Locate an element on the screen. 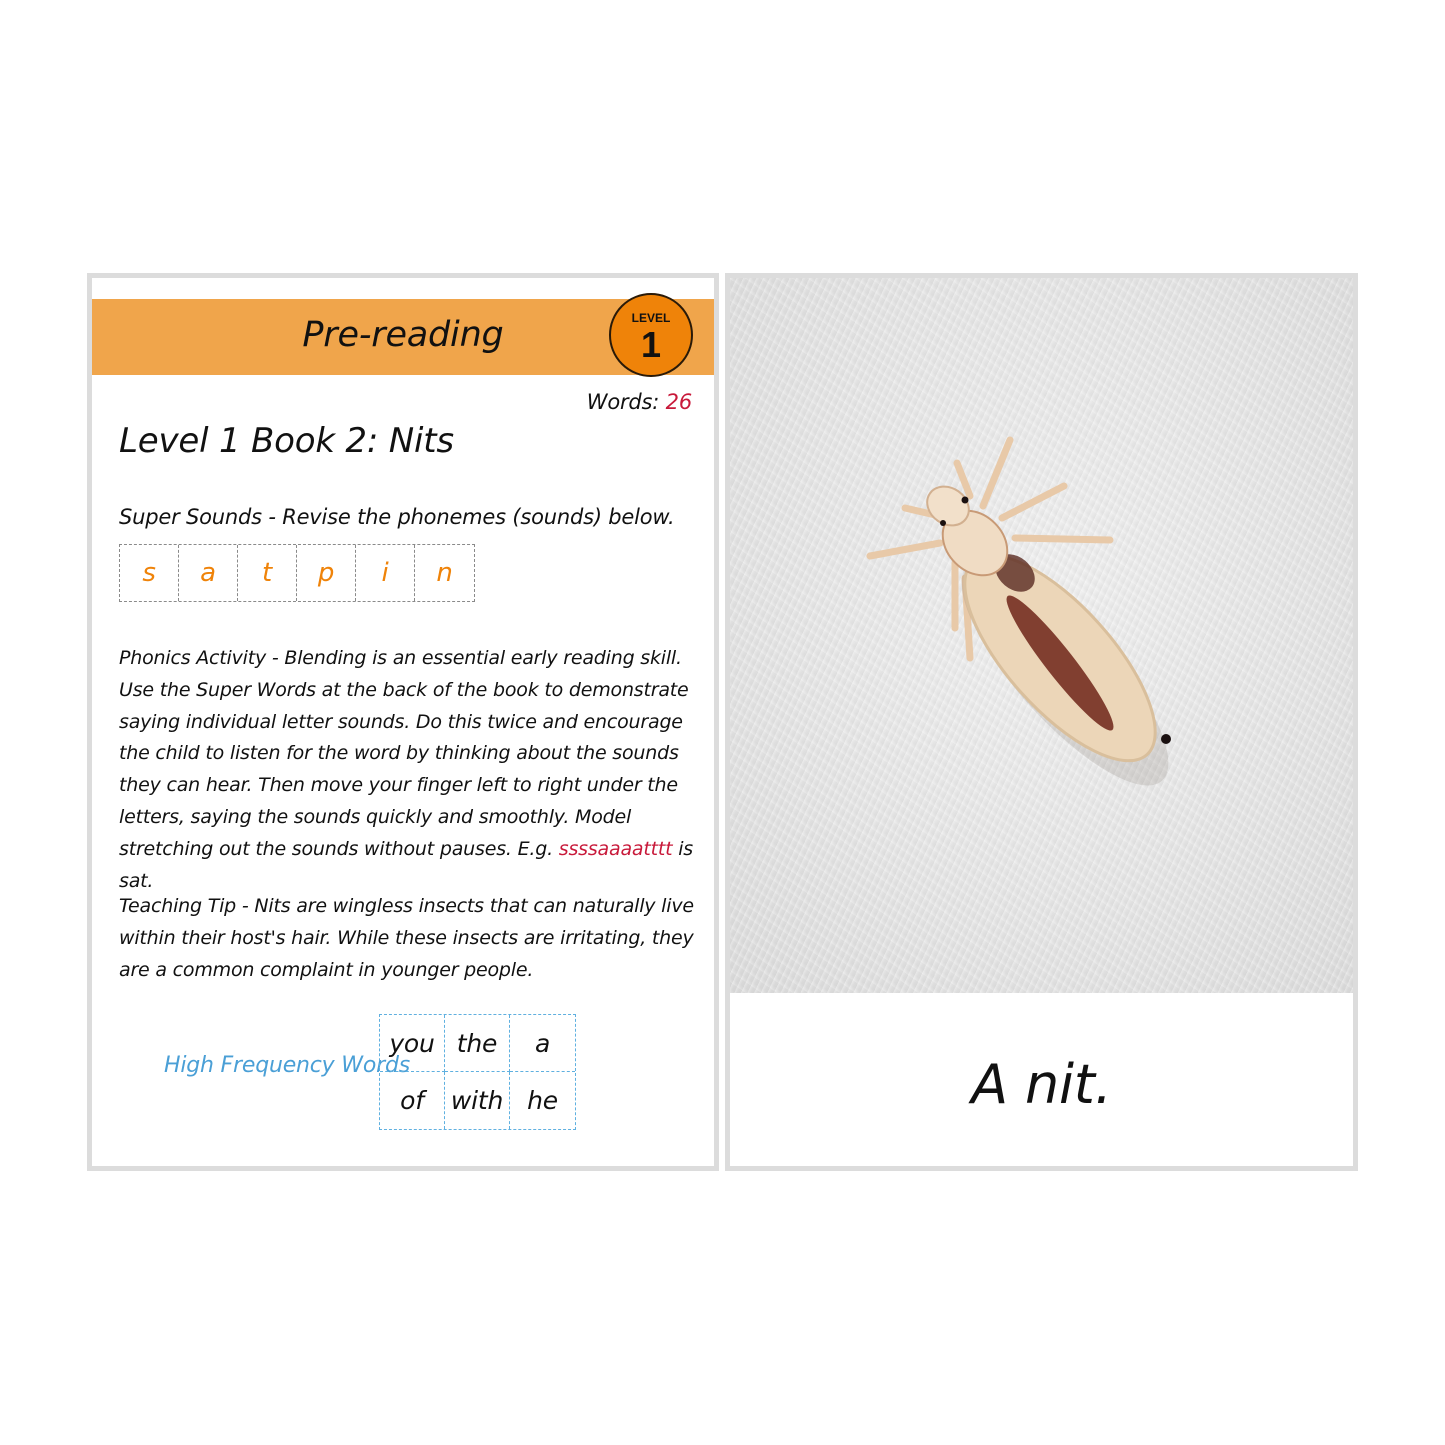  high-frequency-words-grid: you the a of with he is located at coordinates (477, 1072).